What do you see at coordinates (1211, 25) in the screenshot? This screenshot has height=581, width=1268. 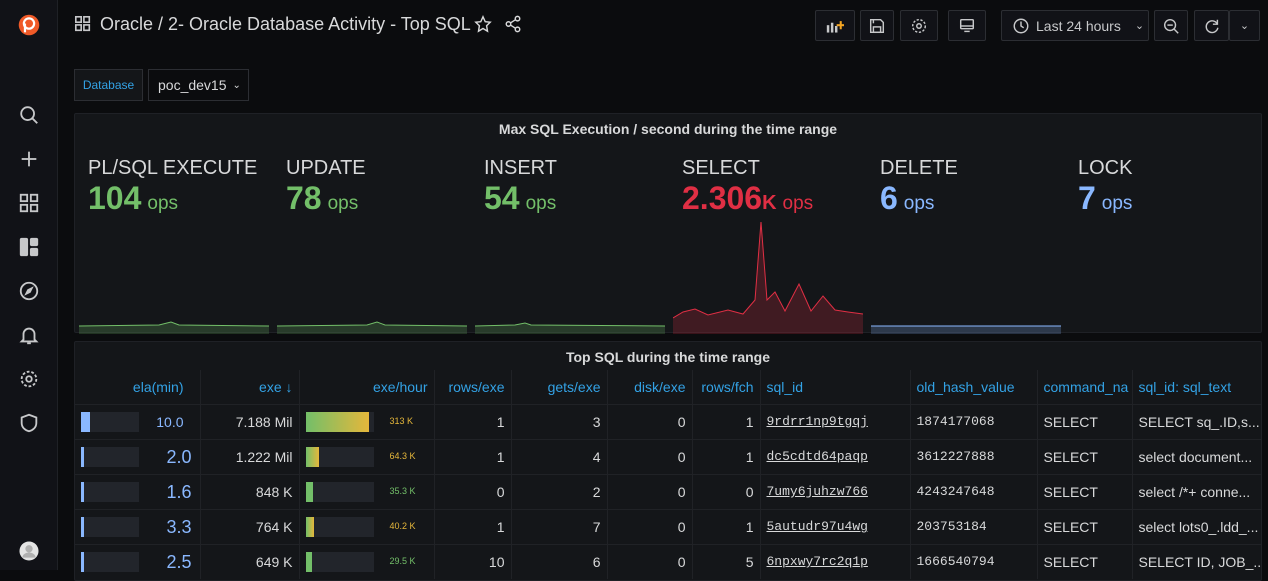 I see `refresh-button` at bounding box center [1211, 25].